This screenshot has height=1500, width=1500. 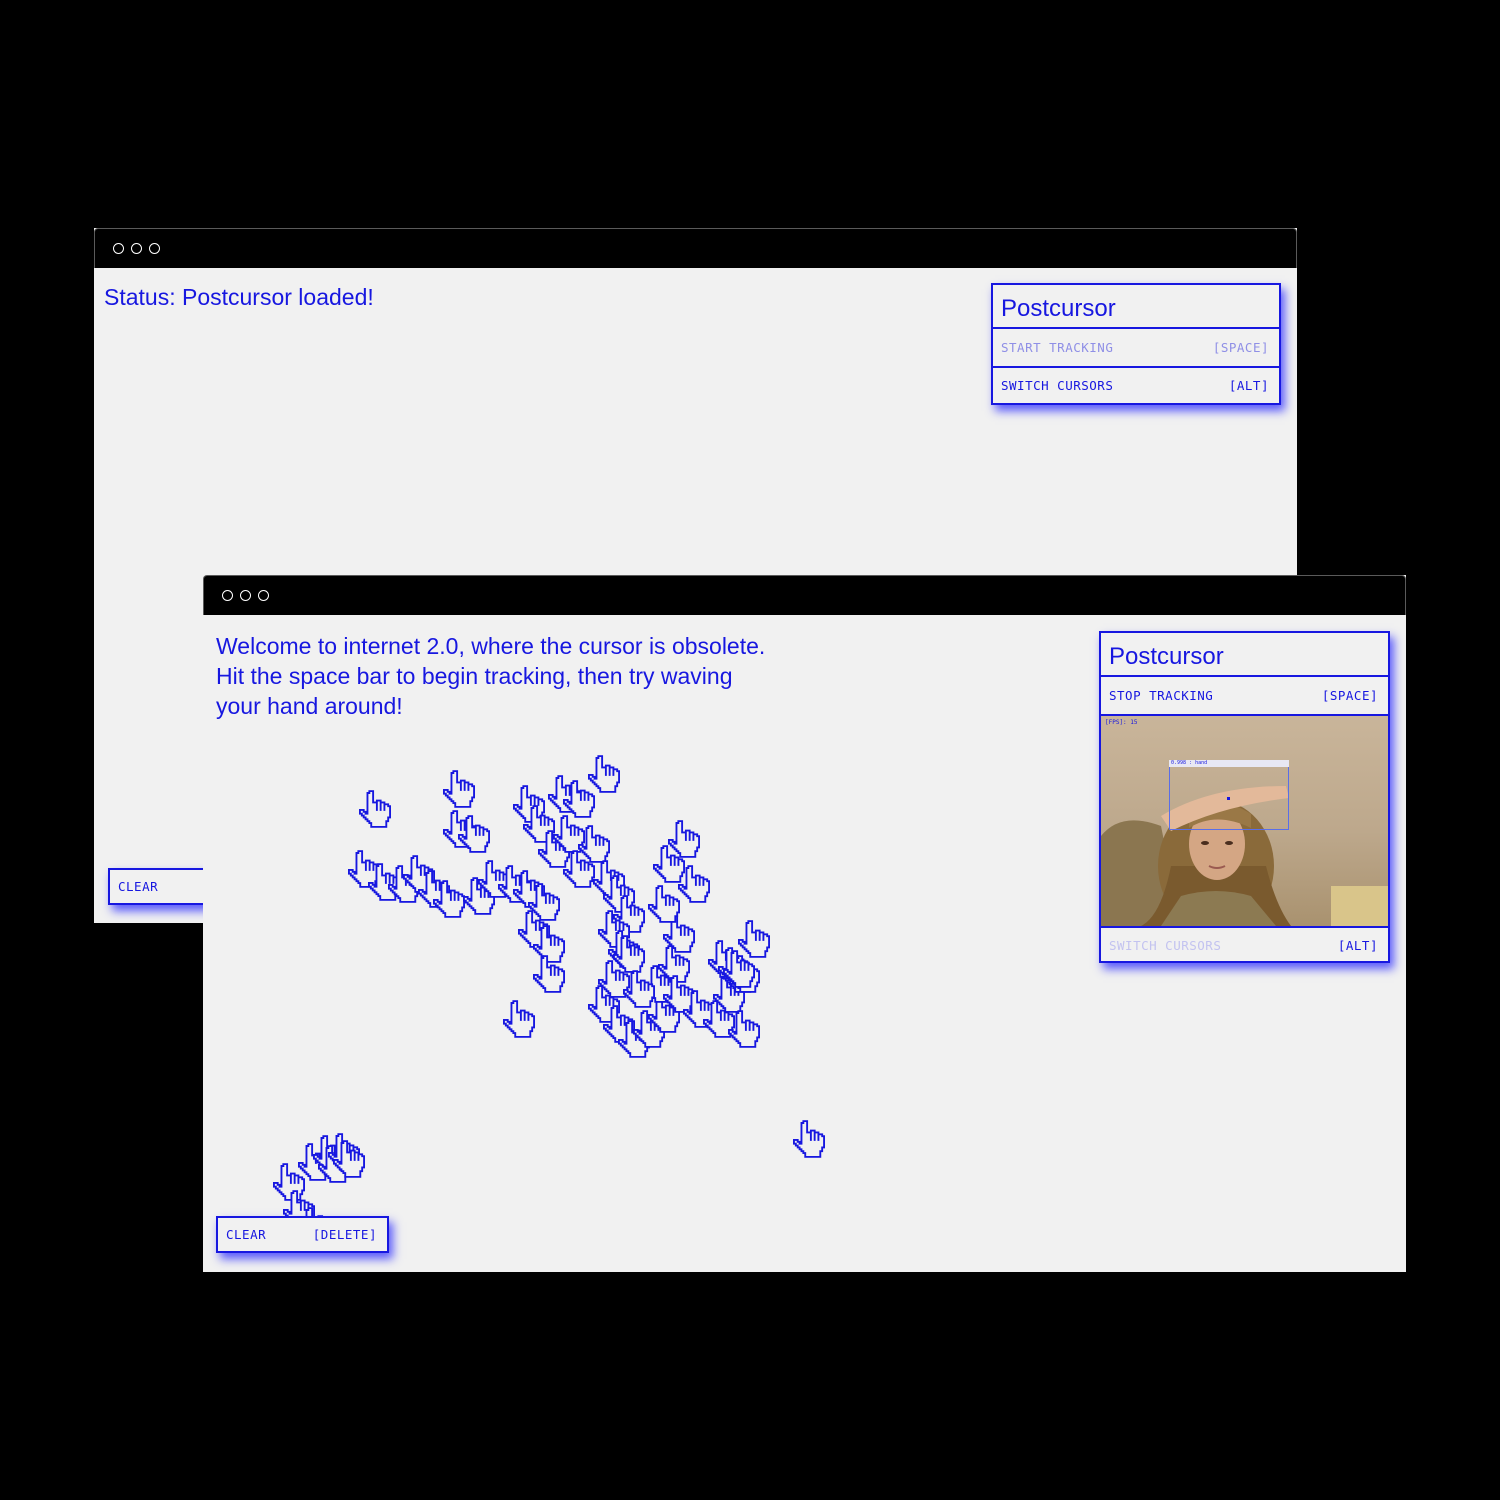 What do you see at coordinates (1161, 695) in the screenshot?
I see `stop-tracking-label: STOP TRACKING` at bounding box center [1161, 695].